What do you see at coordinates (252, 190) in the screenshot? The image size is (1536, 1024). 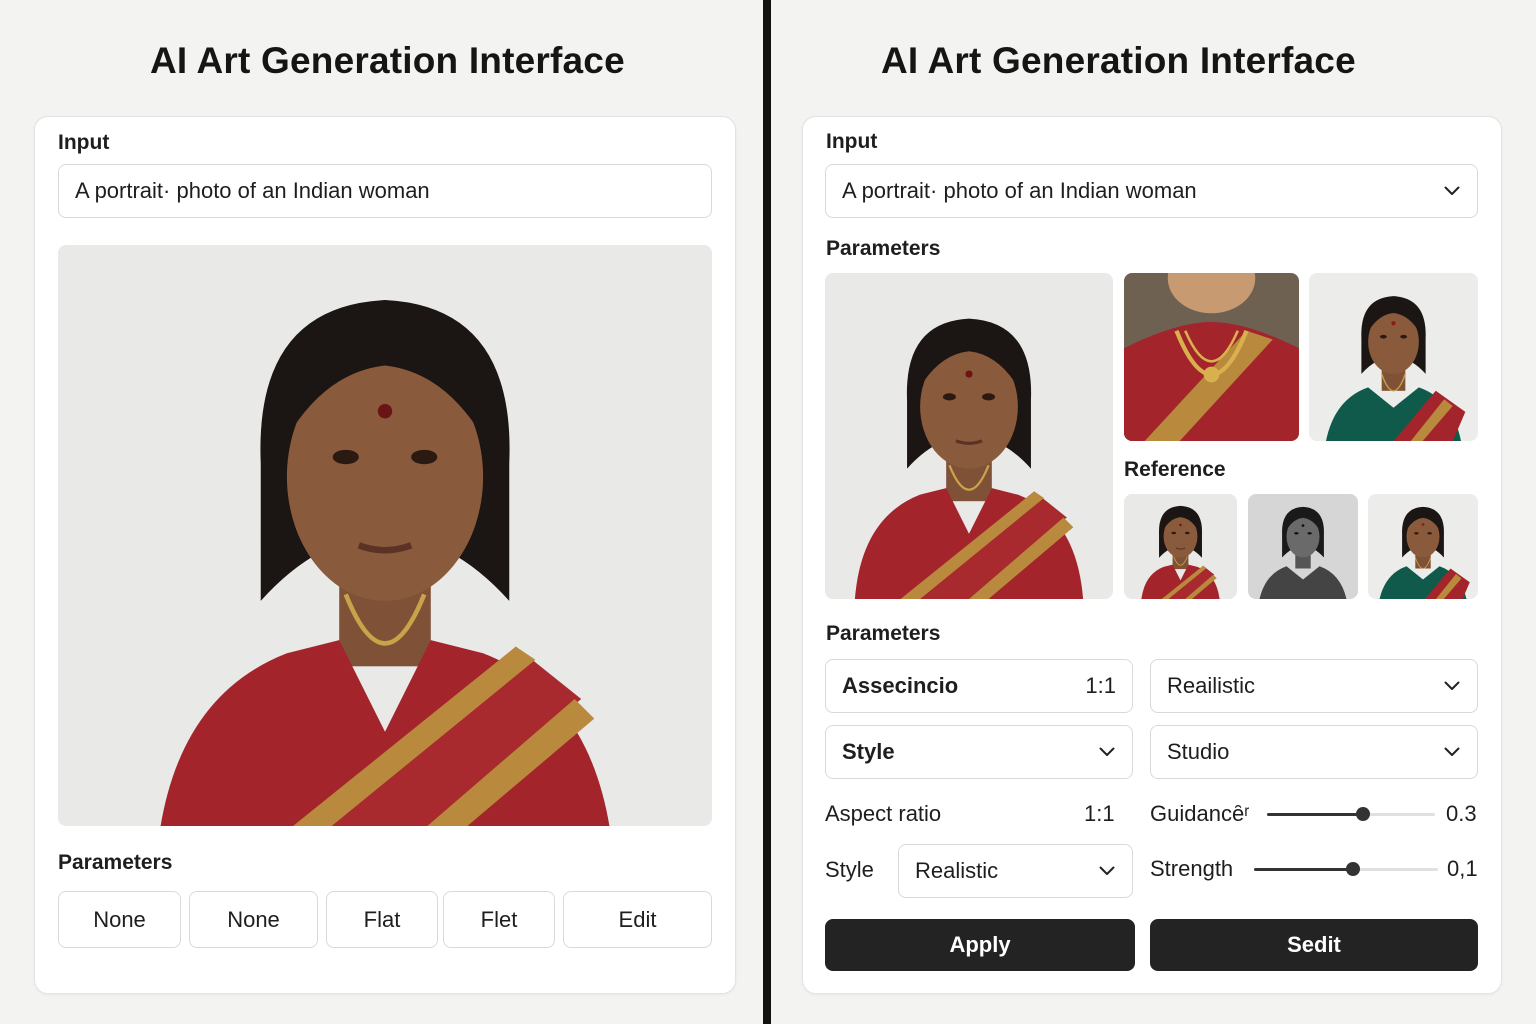 I see `left-prompt-value: A portrait· photo of an Indian woman` at bounding box center [252, 190].